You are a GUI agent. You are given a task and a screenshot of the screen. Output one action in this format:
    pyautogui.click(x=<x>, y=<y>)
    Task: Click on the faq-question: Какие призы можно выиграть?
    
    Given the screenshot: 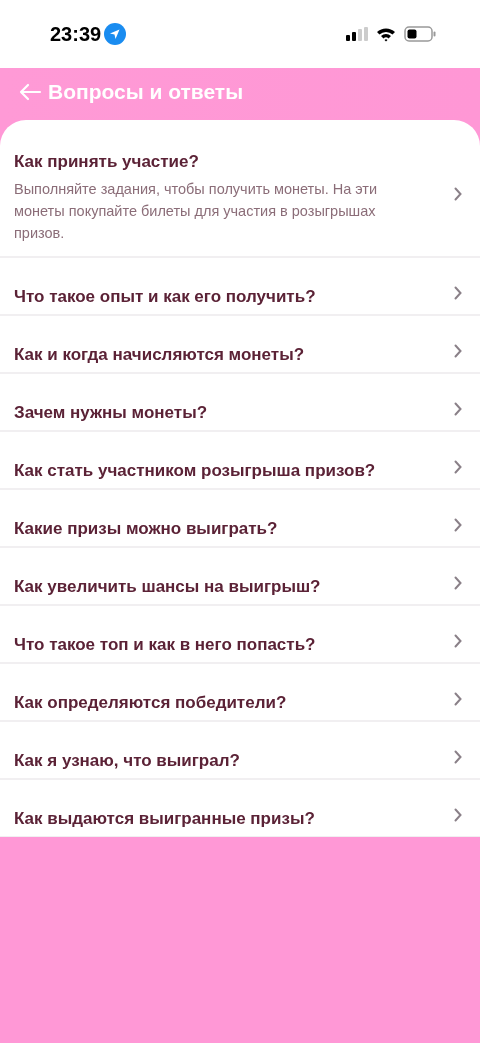 What is the action you would take?
    pyautogui.click(x=146, y=529)
    